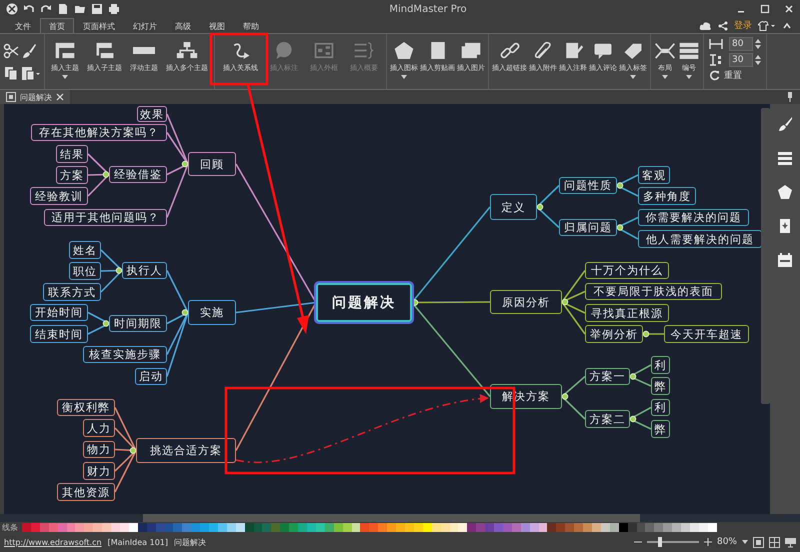 The image size is (800, 552). What do you see at coordinates (726, 542) in the screenshot?
I see `zoom-level: 80%` at bounding box center [726, 542].